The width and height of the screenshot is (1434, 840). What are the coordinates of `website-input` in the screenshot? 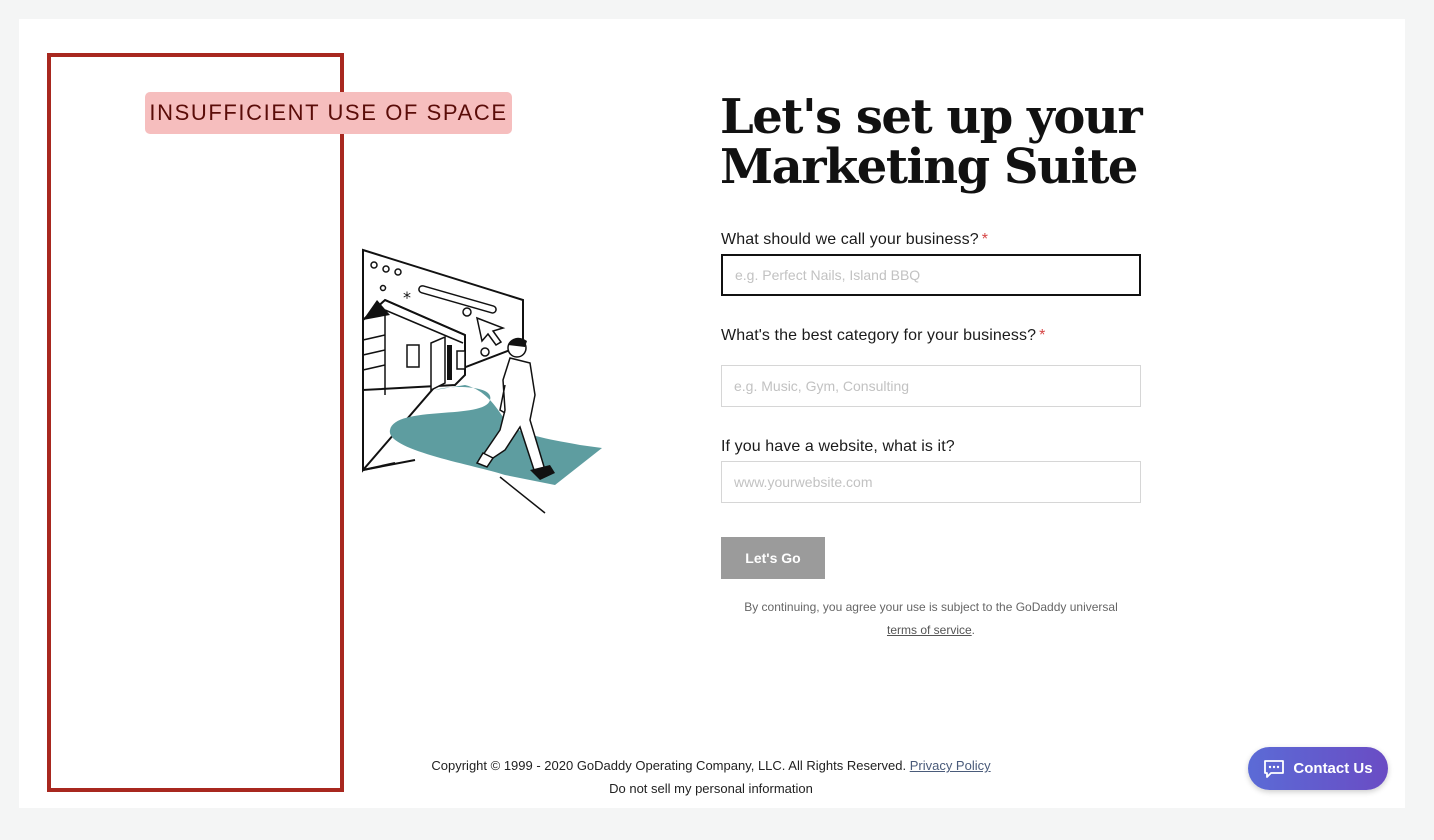 It's located at (931, 482).